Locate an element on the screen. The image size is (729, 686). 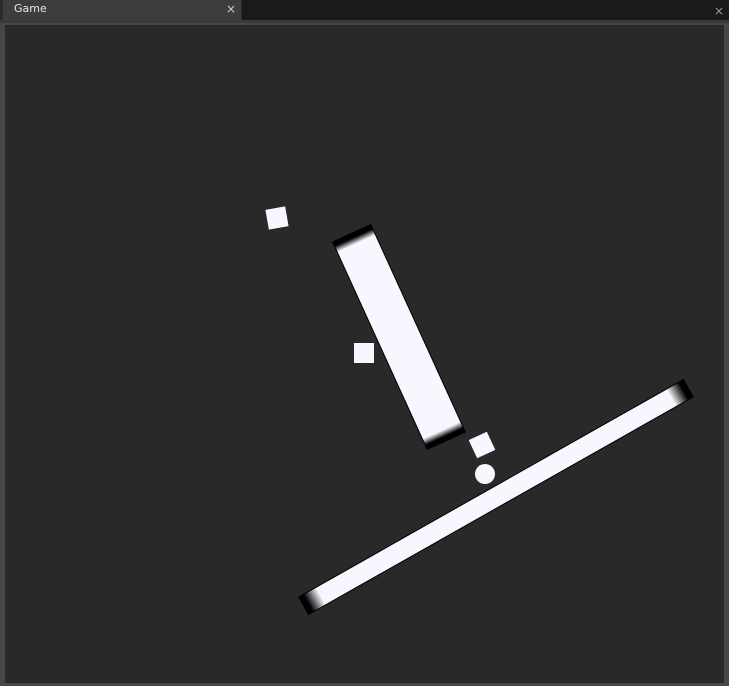
falling-ball is located at coordinates (485, 474).